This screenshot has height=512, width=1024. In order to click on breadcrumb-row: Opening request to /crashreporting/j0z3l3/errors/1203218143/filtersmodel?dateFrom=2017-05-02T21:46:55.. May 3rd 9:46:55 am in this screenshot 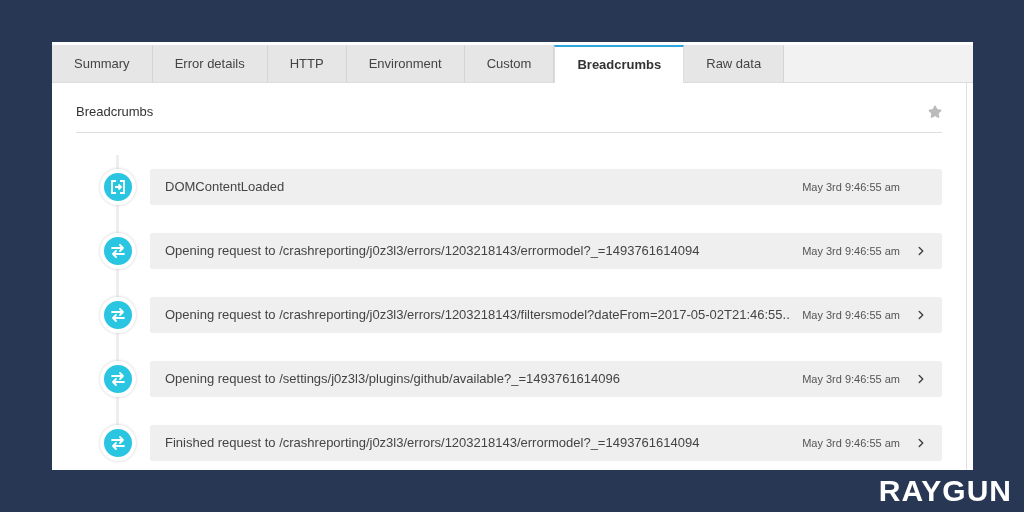, I will do `click(546, 315)`.